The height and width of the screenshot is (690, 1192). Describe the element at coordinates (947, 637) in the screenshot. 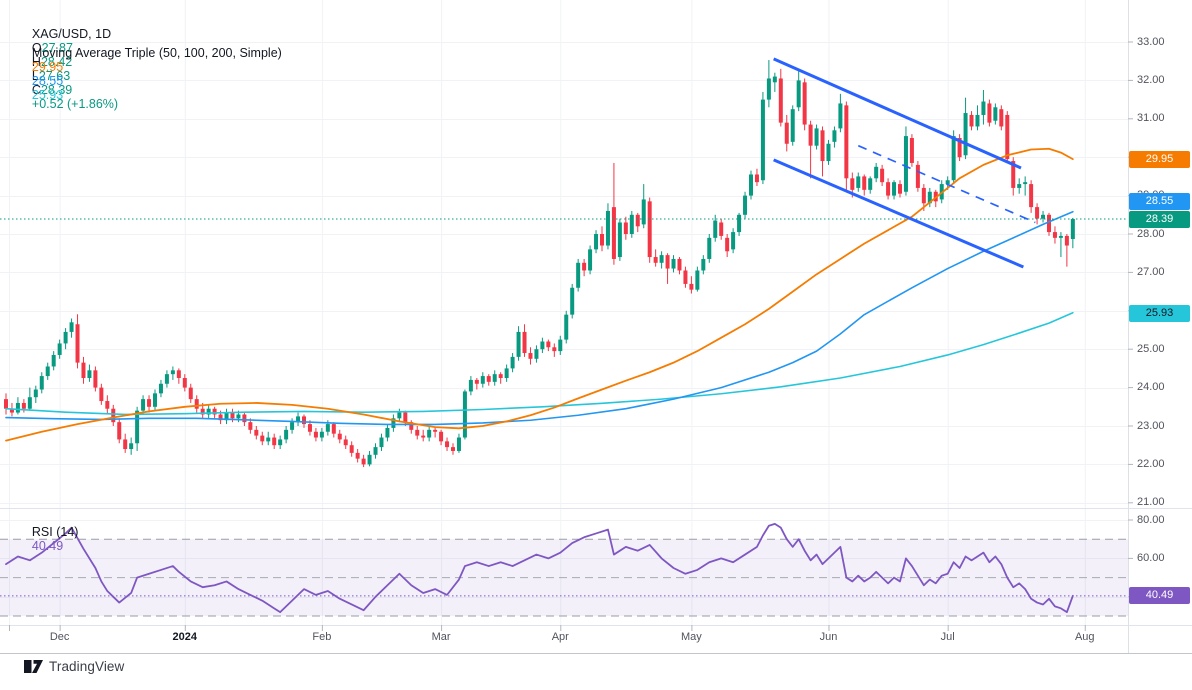

I see `time-axis-label: Jul` at that location.